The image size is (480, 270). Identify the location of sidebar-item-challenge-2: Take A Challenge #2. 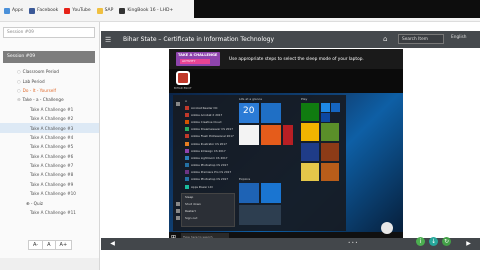
(49, 118).